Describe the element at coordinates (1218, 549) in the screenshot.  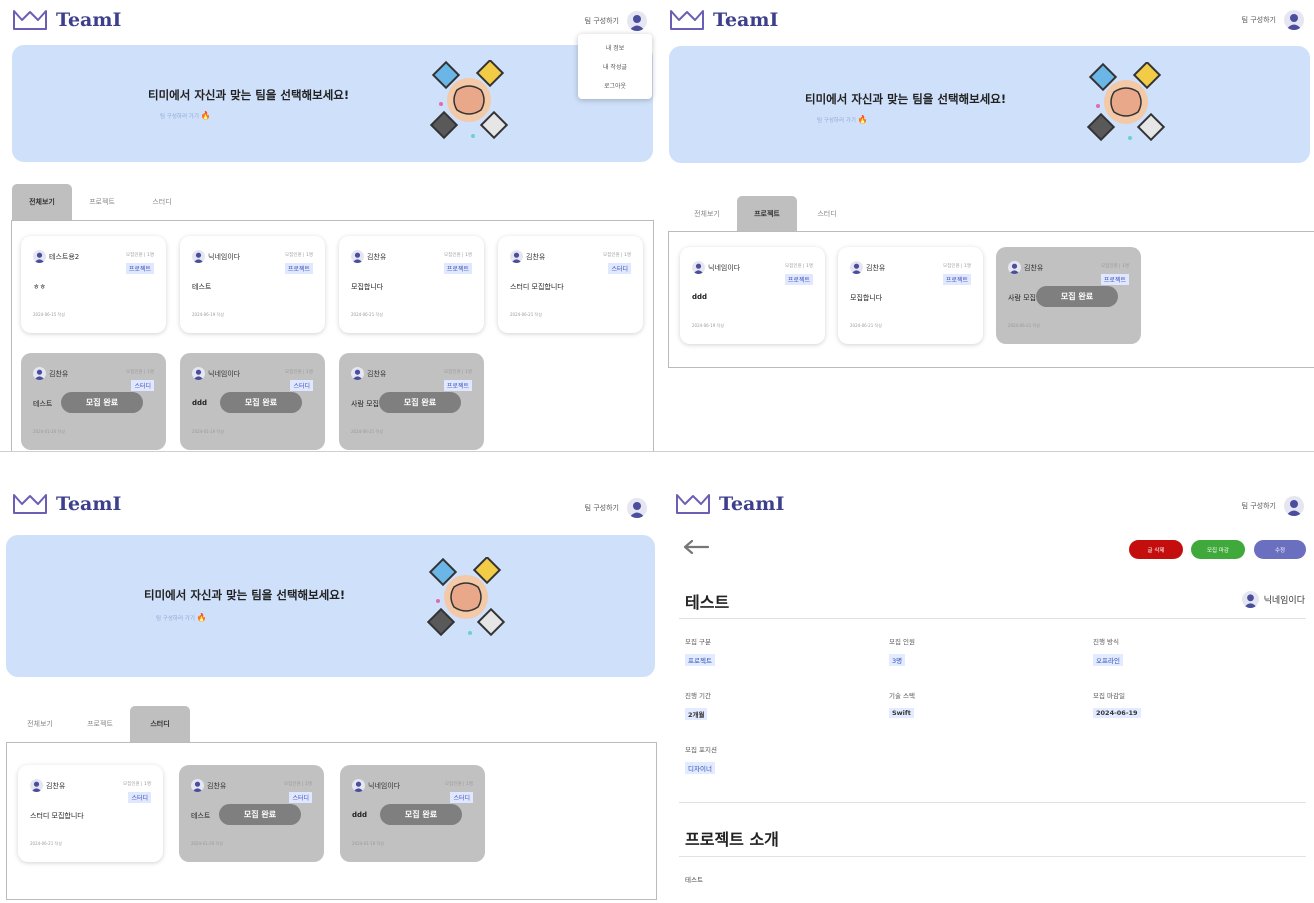
I see `close-recruit-button: 모집 마감` at that location.